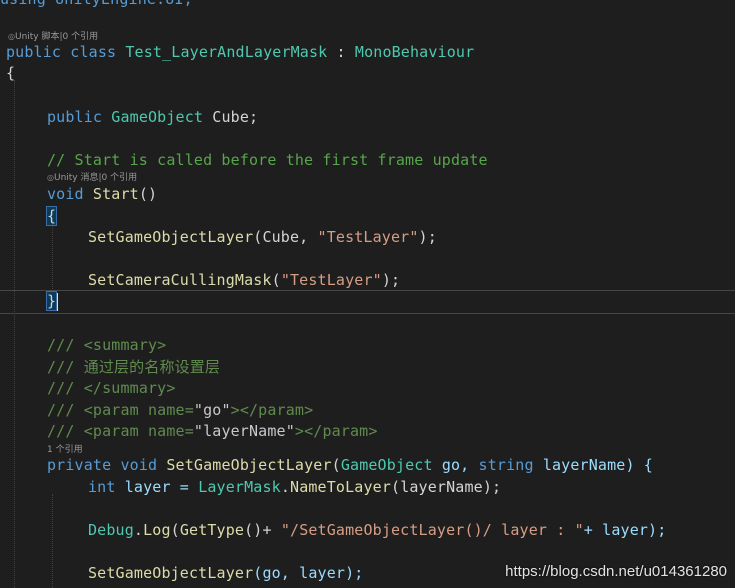 Image resolution: width=735 pixels, height=588 pixels. I want to click on code-line-call: SetGameObjectLayer(Cube, "TestLayer");, so click(411, 237).